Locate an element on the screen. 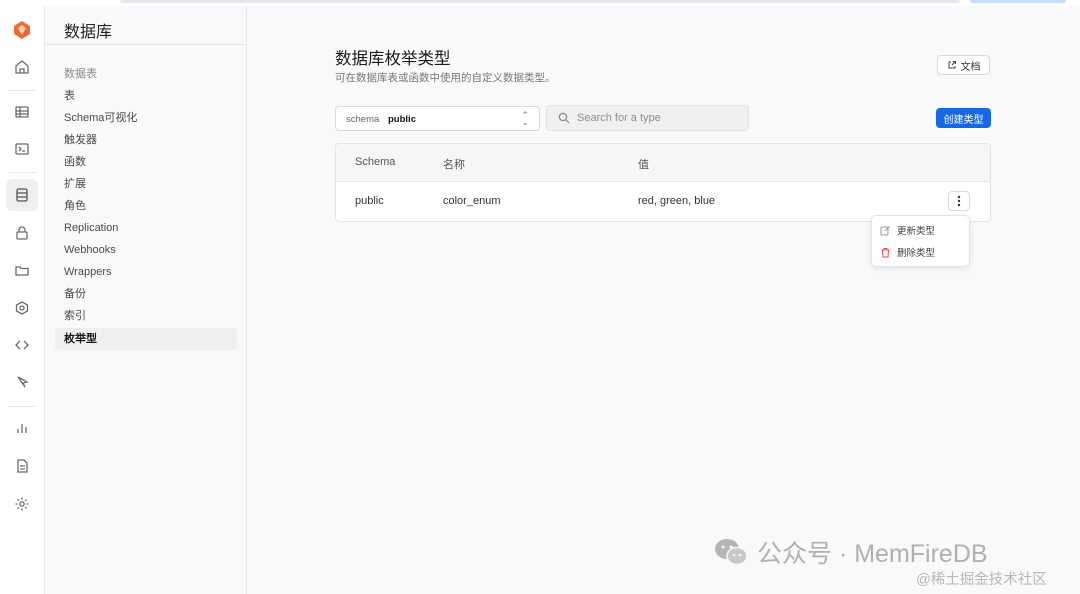 This screenshot has height=594, width=1080. sidebar-item-replication: Replication is located at coordinates (146, 228).